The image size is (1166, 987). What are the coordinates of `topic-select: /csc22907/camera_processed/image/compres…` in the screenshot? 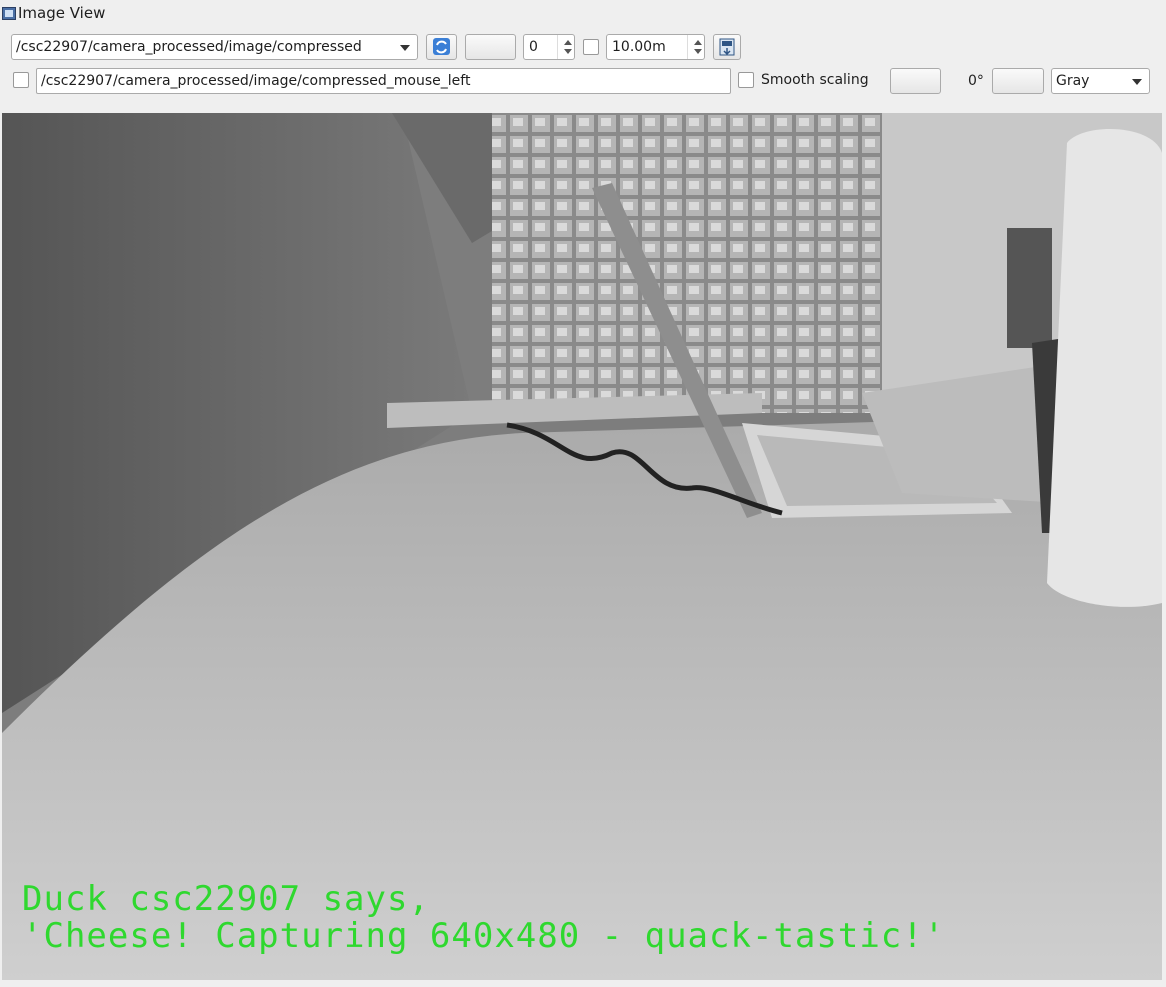 It's located at (214, 47).